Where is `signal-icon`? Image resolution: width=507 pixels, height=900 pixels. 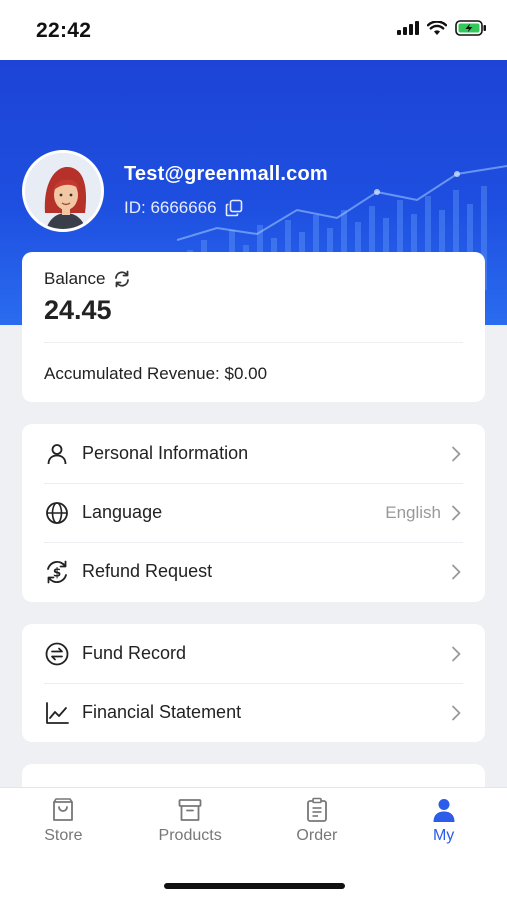 signal-icon is located at coordinates (408, 28).